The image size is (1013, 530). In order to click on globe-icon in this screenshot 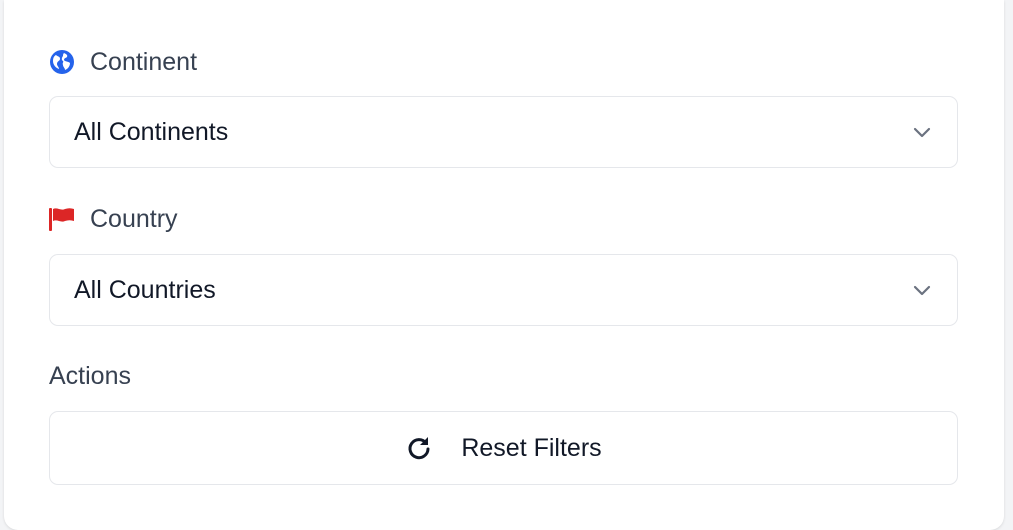, I will do `click(62, 62)`.